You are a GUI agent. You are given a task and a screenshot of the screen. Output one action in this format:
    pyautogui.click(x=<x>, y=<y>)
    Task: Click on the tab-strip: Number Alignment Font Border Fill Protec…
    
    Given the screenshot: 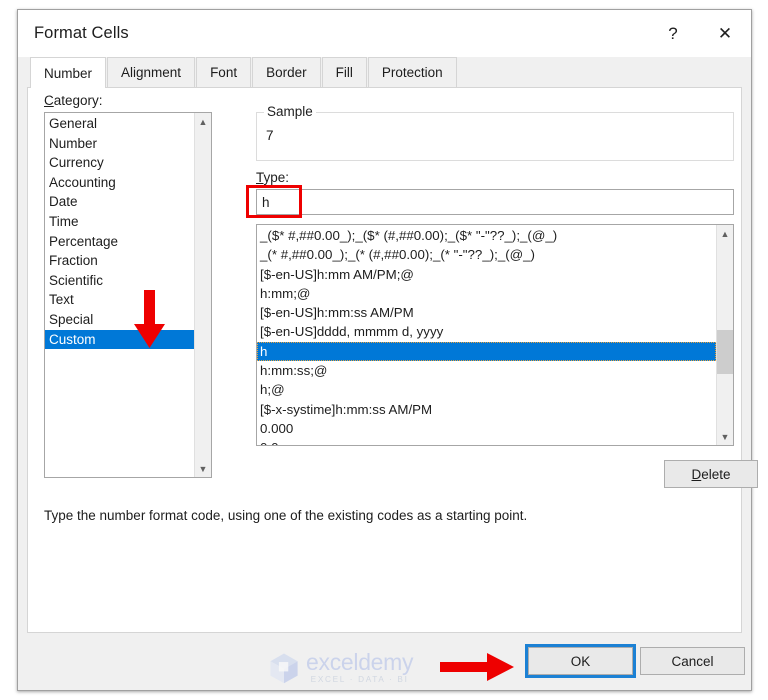 What is the action you would take?
    pyautogui.click(x=384, y=72)
    